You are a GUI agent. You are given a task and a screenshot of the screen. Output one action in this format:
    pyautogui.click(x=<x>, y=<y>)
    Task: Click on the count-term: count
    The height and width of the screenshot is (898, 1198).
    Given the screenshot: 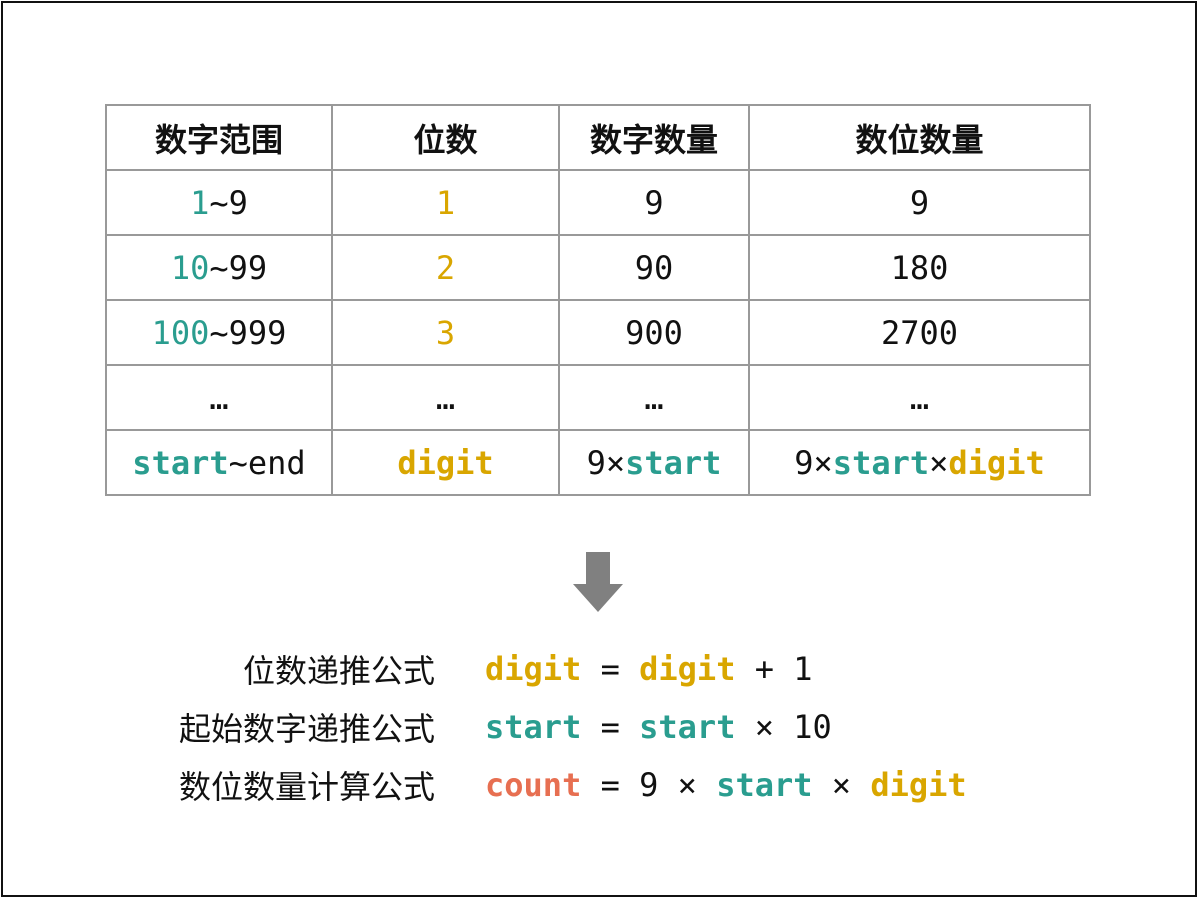 What is the action you would take?
    pyautogui.click(x=533, y=785)
    